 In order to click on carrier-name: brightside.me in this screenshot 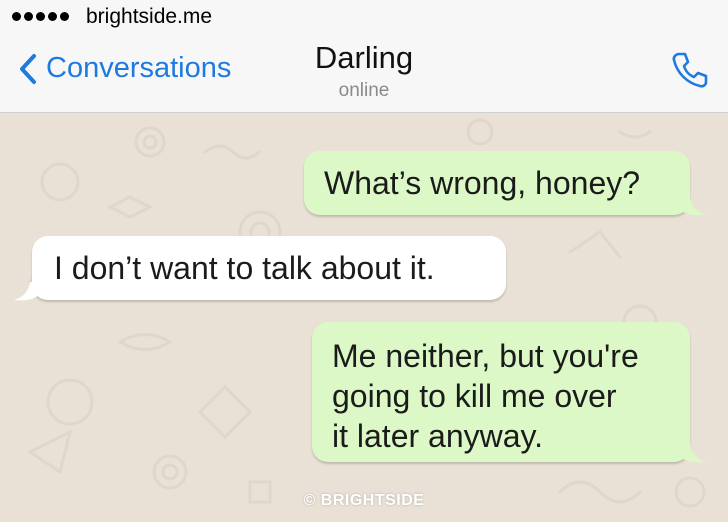, I will do `click(149, 16)`.